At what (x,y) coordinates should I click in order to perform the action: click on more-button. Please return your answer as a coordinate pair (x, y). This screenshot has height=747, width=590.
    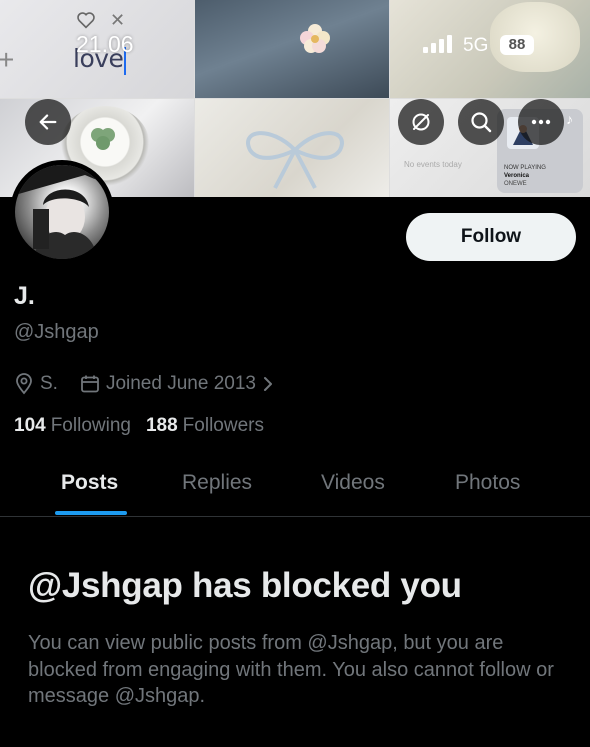
    Looking at the image, I should click on (541, 122).